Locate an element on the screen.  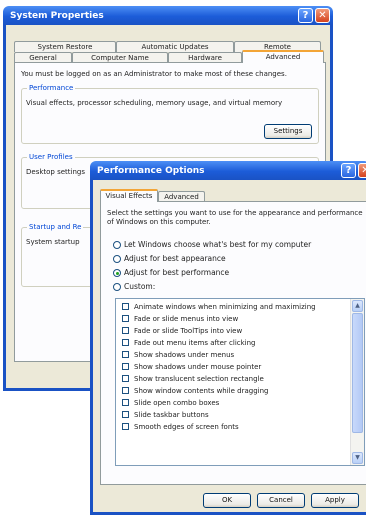
tab-system-restore: System Restore is located at coordinates (65, 46).